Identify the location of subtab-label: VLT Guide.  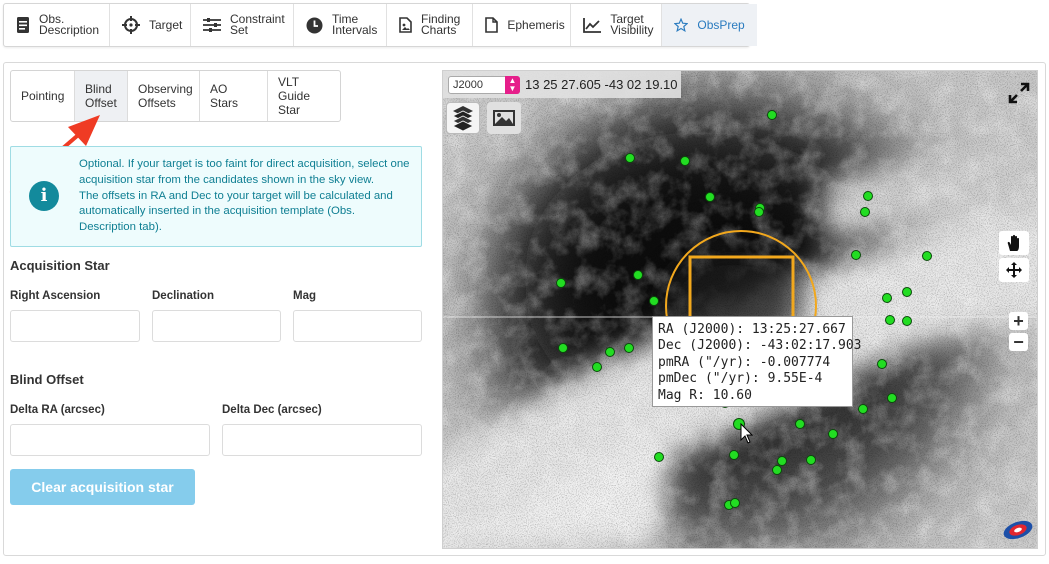
(294, 89).